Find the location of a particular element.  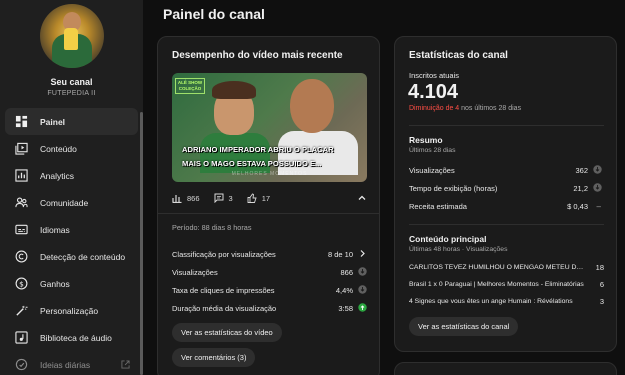

sidebar-item-content: Conteúdo is located at coordinates (71, 148).